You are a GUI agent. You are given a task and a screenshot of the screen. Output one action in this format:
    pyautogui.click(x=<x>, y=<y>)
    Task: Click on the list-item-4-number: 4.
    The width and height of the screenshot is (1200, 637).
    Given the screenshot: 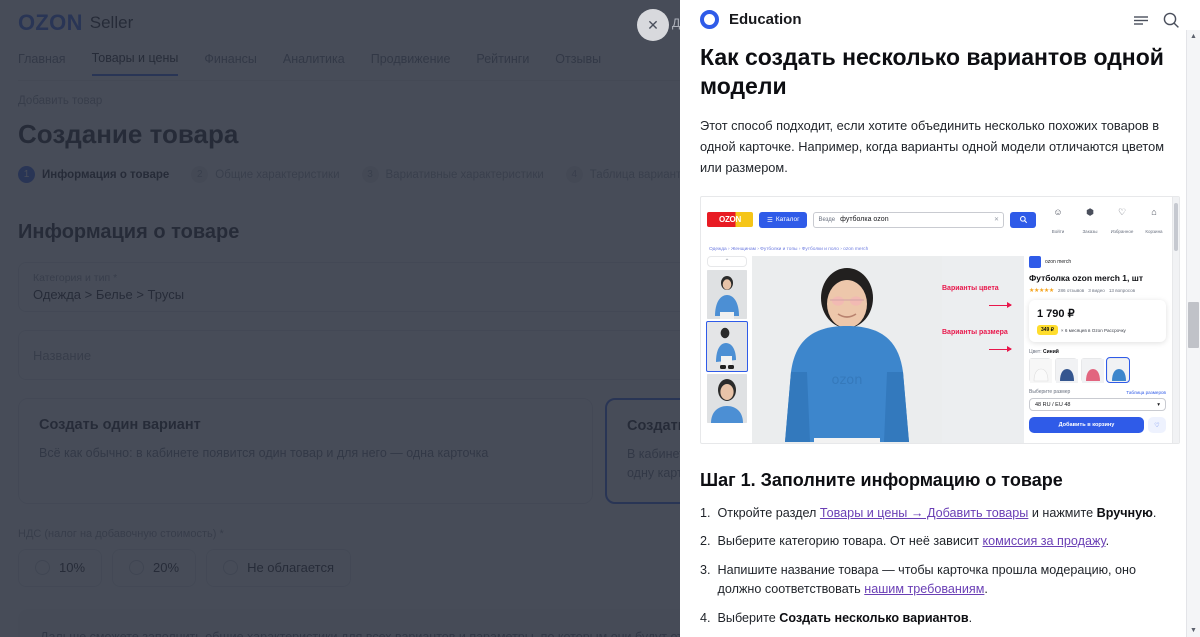 What is the action you would take?
    pyautogui.click(x=705, y=617)
    